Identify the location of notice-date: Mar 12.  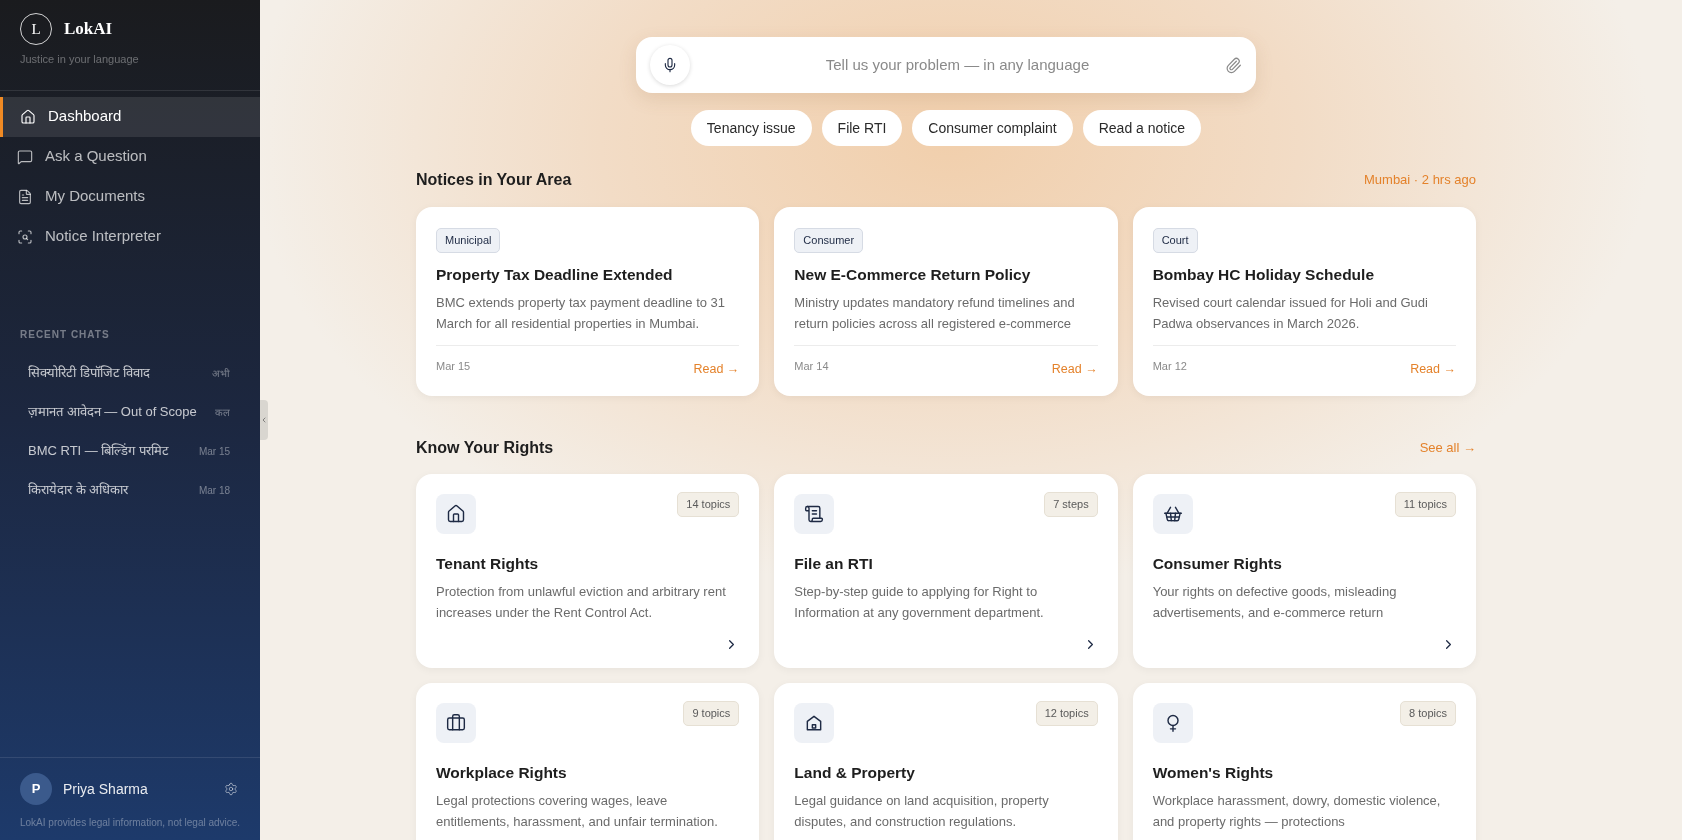
(1169, 366).